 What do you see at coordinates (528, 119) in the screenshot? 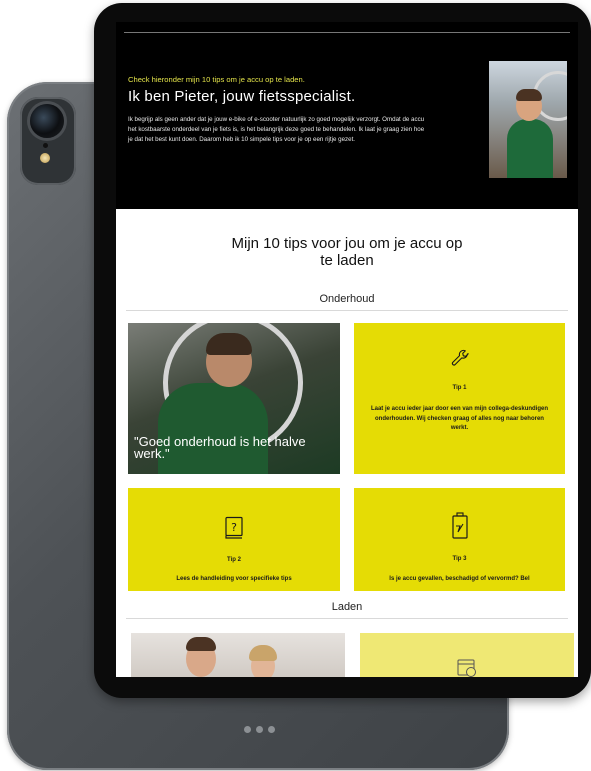
I see `specialist-photo` at bounding box center [528, 119].